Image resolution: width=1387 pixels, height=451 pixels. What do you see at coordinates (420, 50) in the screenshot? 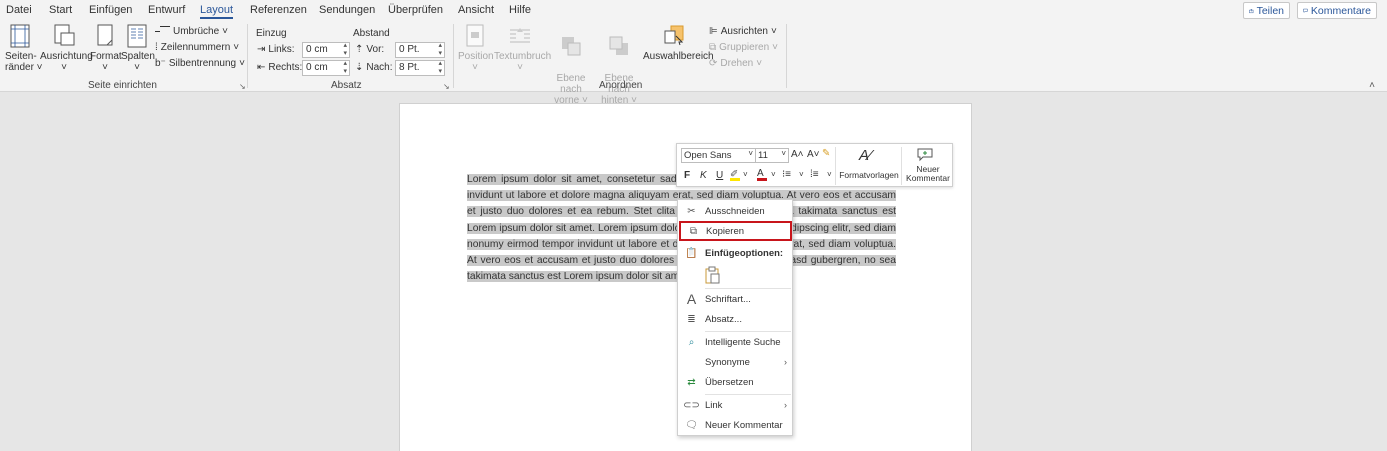
I see `abstand-vor-input: 0 Pt. ▴ ▾` at bounding box center [420, 50].